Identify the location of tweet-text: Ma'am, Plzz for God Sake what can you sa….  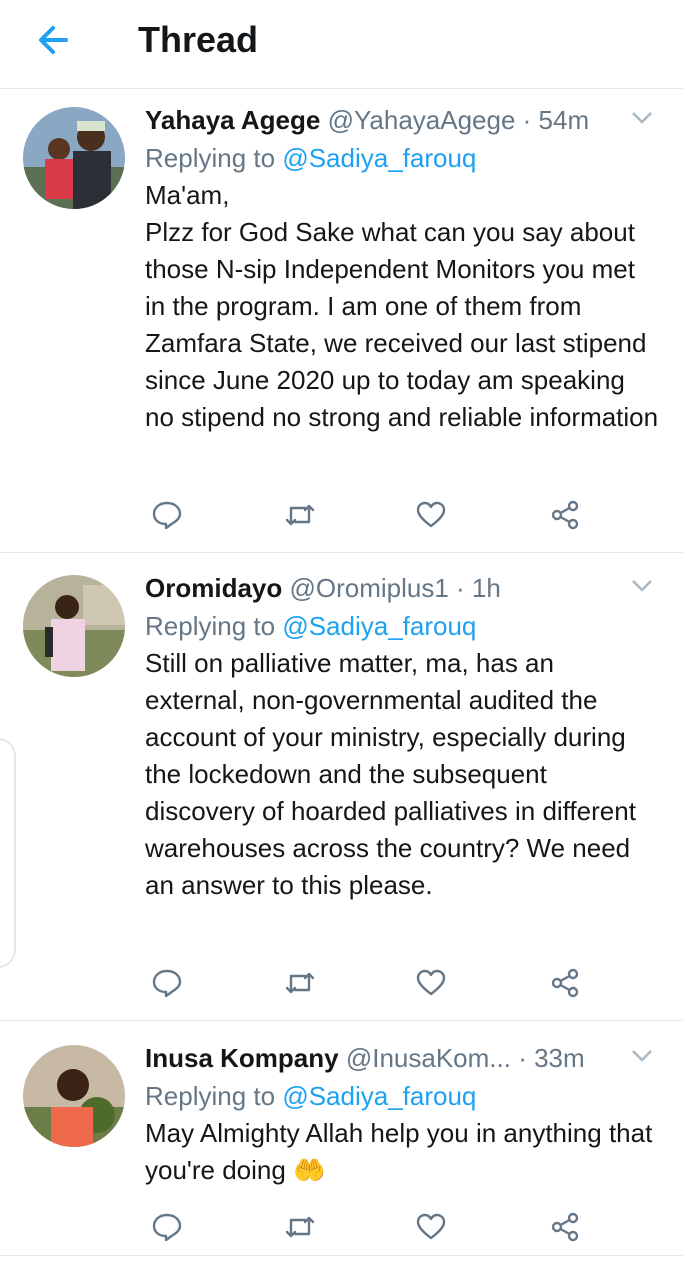
(402, 306).